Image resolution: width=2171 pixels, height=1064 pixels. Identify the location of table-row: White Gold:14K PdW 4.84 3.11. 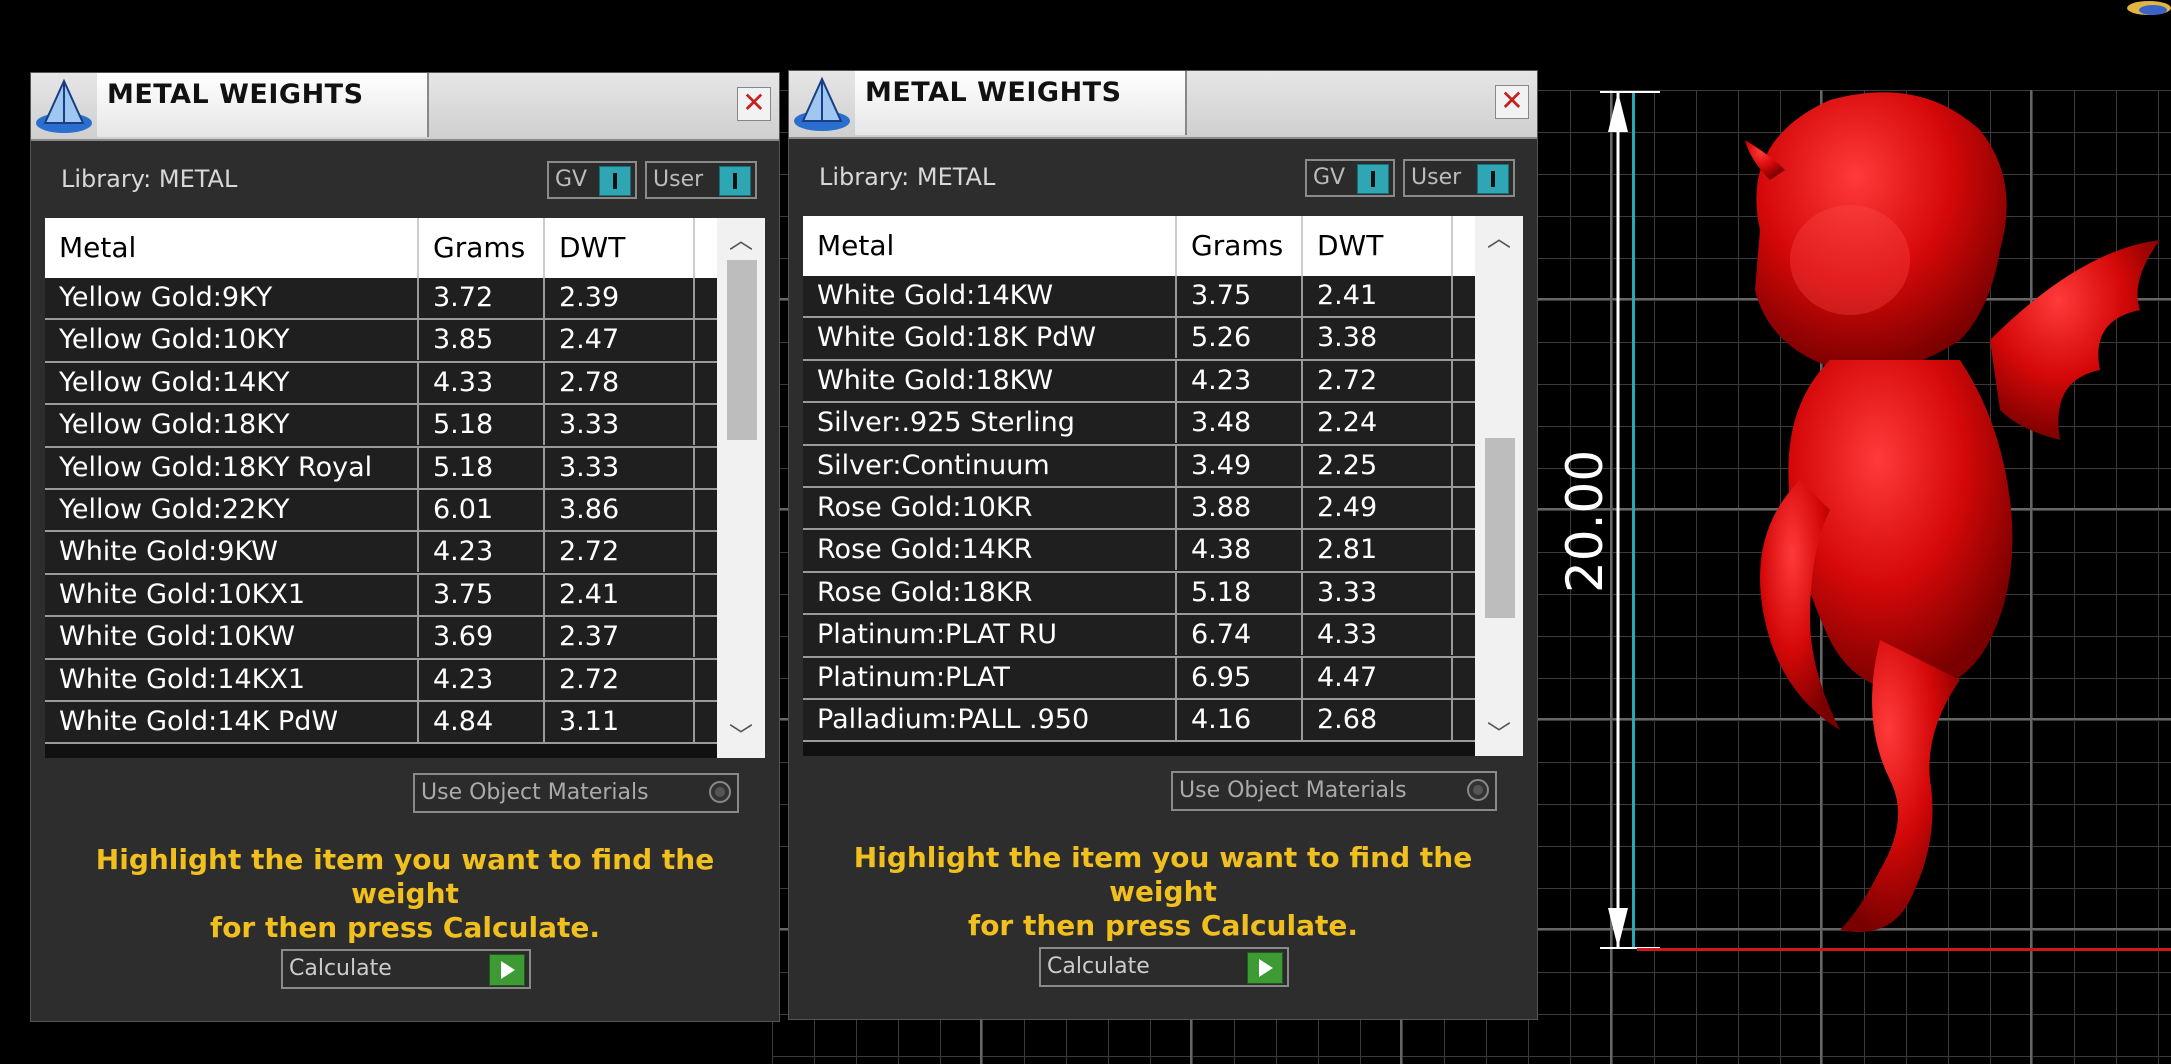
(381, 723).